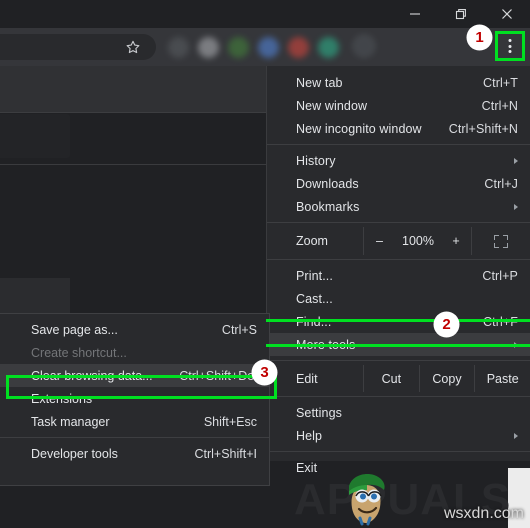 The height and width of the screenshot is (528, 530). Describe the element at coordinates (133, 47) in the screenshot. I see `bookmark-star-icon` at that location.